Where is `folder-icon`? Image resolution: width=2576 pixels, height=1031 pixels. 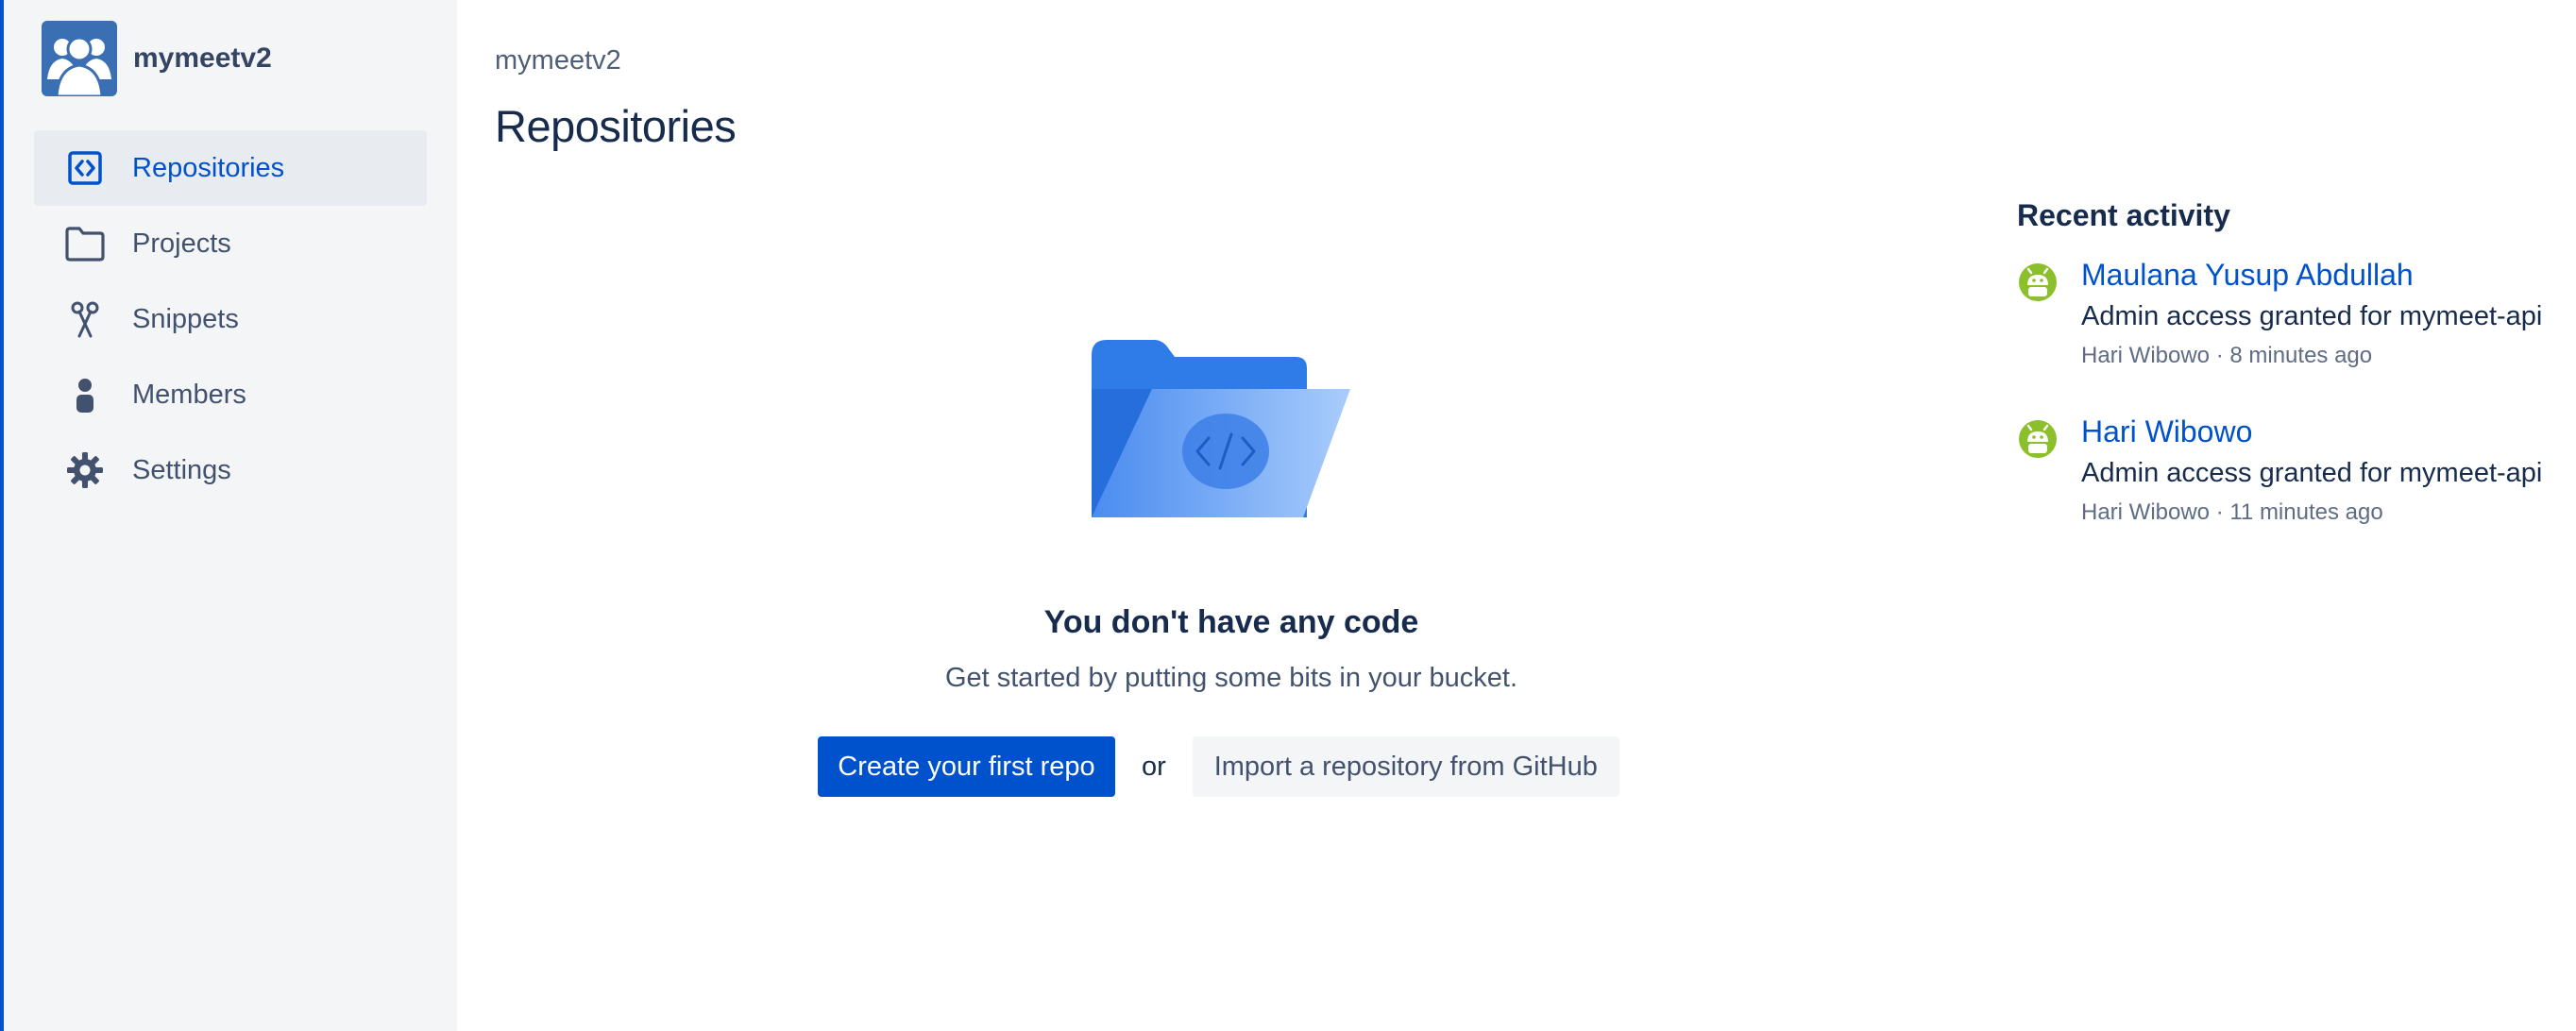 folder-icon is located at coordinates (79, 243).